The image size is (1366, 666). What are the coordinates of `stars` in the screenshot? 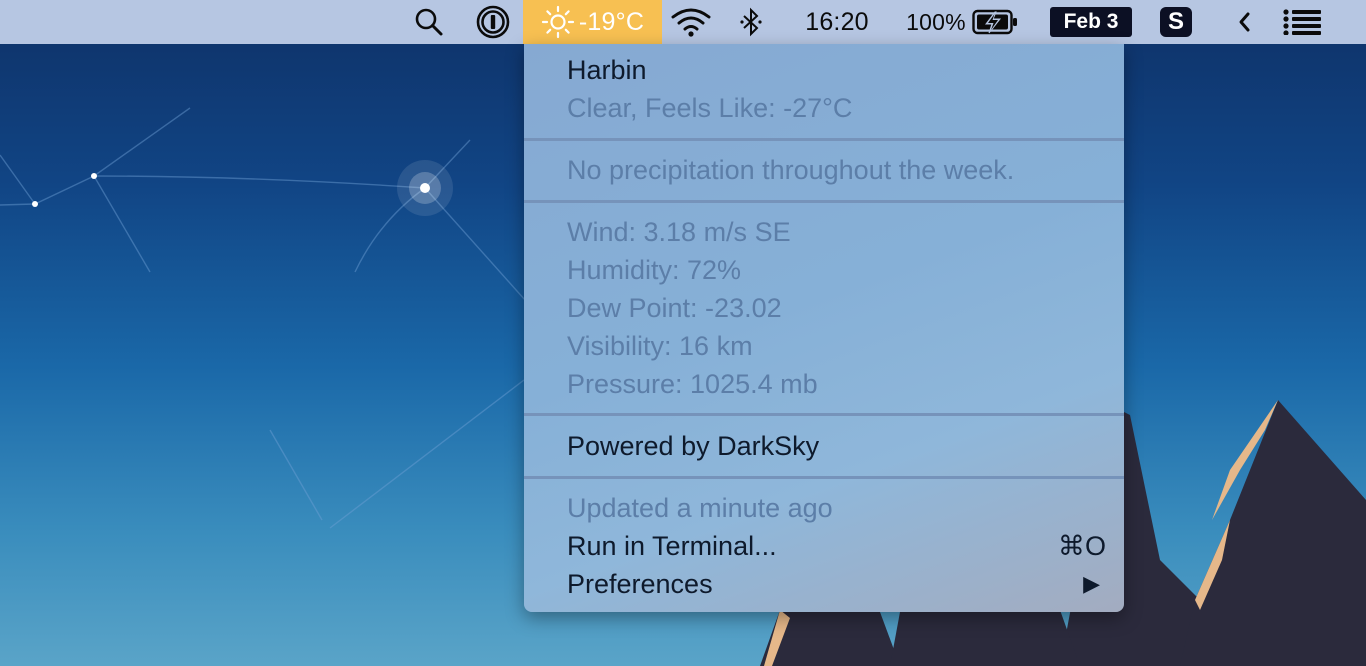 It's located at (242, 188).